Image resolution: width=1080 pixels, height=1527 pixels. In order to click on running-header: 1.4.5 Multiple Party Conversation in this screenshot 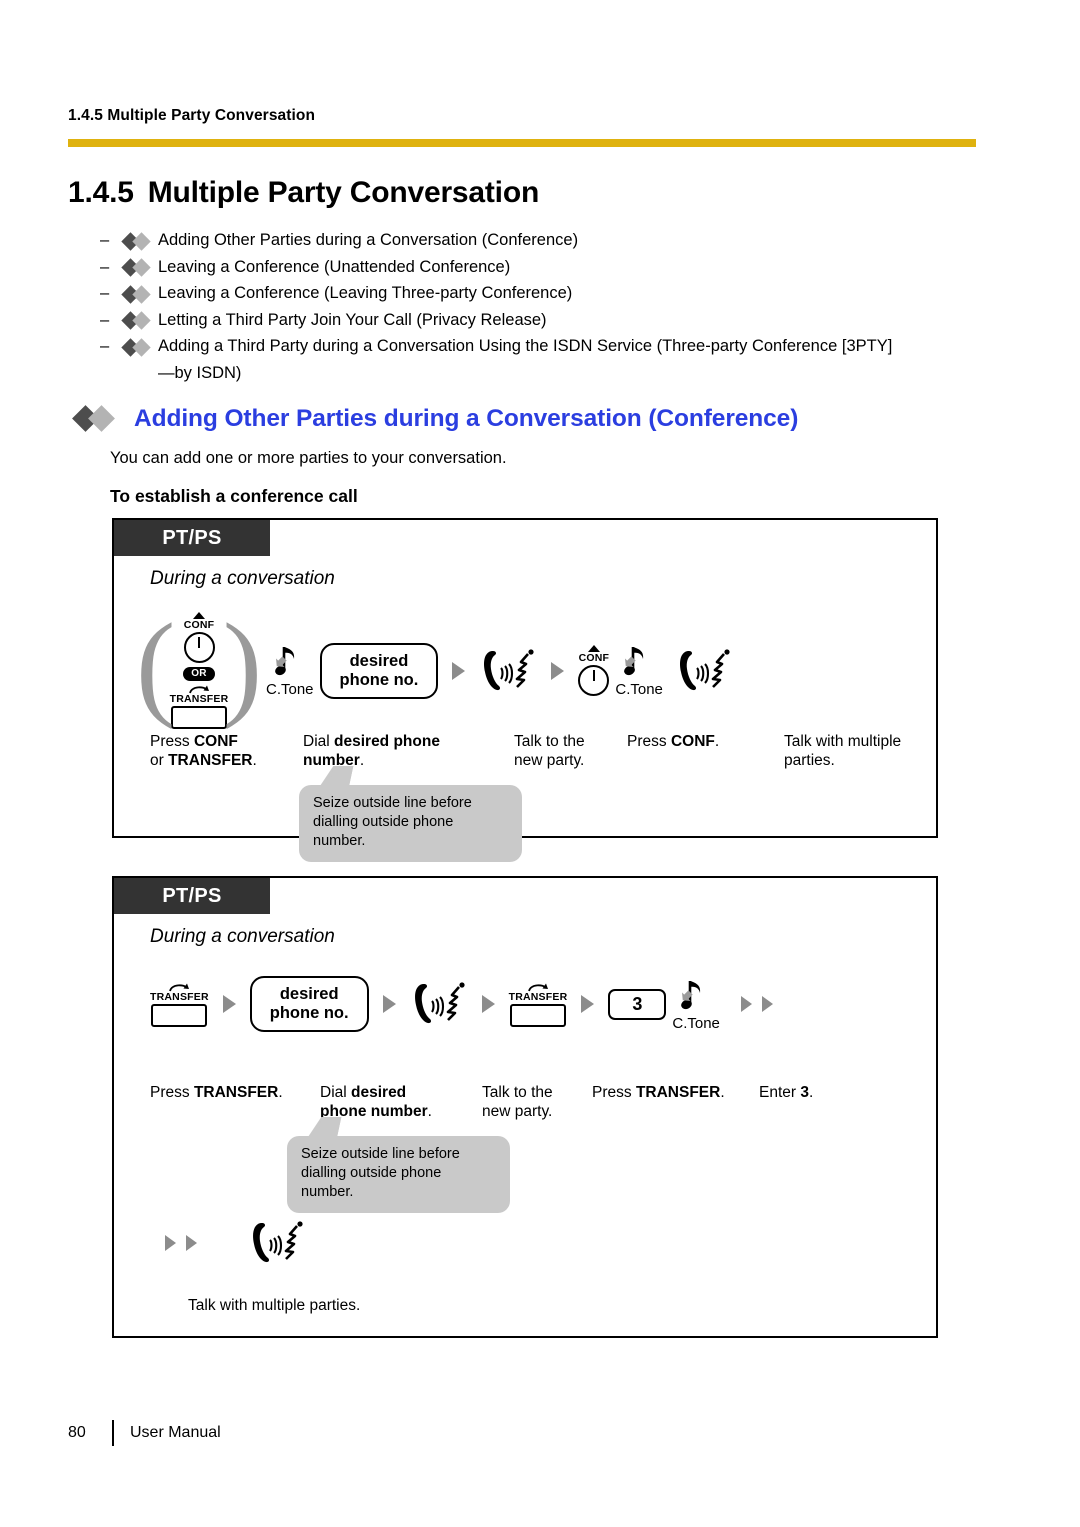, I will do `click(192, 115)`.